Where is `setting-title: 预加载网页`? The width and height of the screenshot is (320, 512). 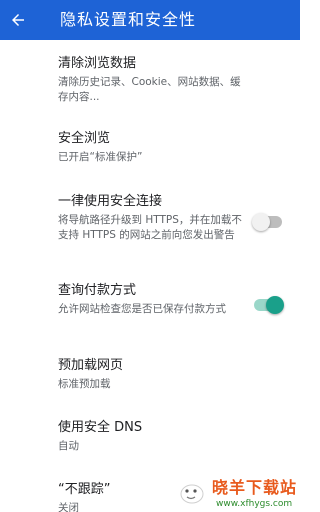 setting-title: 预加载网页 is located at coordinates (91, 365).